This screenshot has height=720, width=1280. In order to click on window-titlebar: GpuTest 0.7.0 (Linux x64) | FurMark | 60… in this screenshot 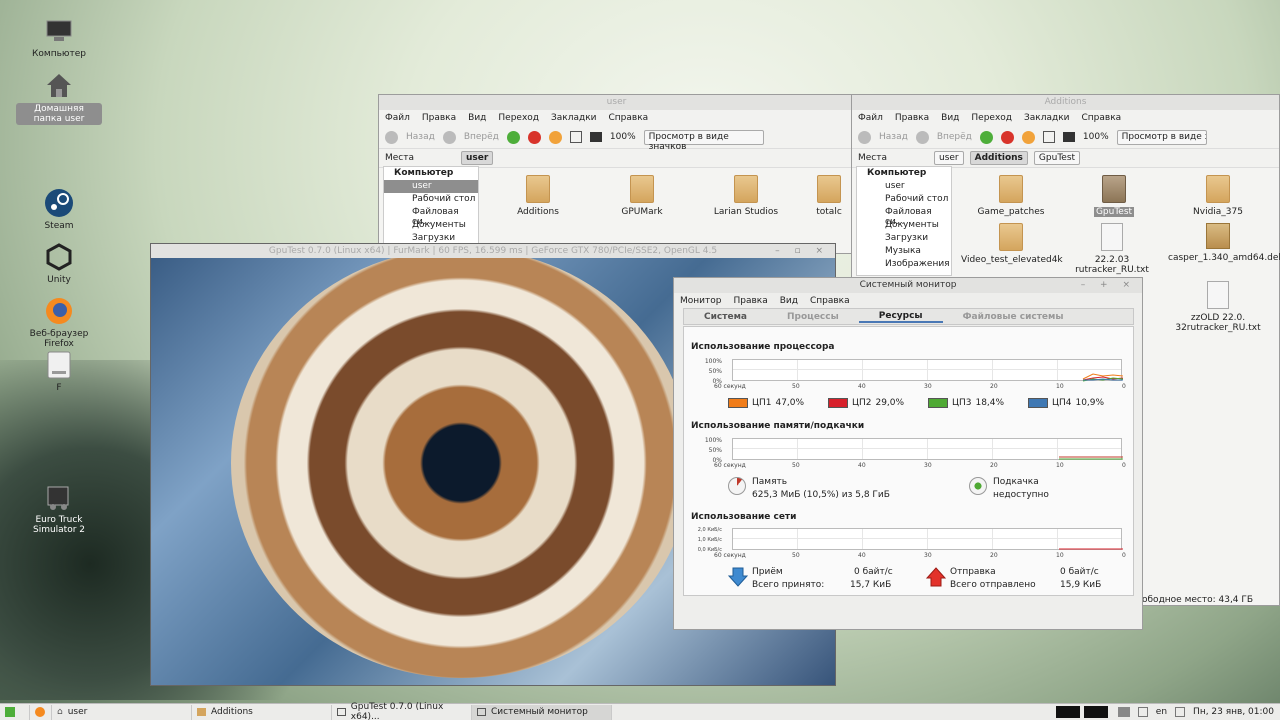, I will do `click(493, 251)`.